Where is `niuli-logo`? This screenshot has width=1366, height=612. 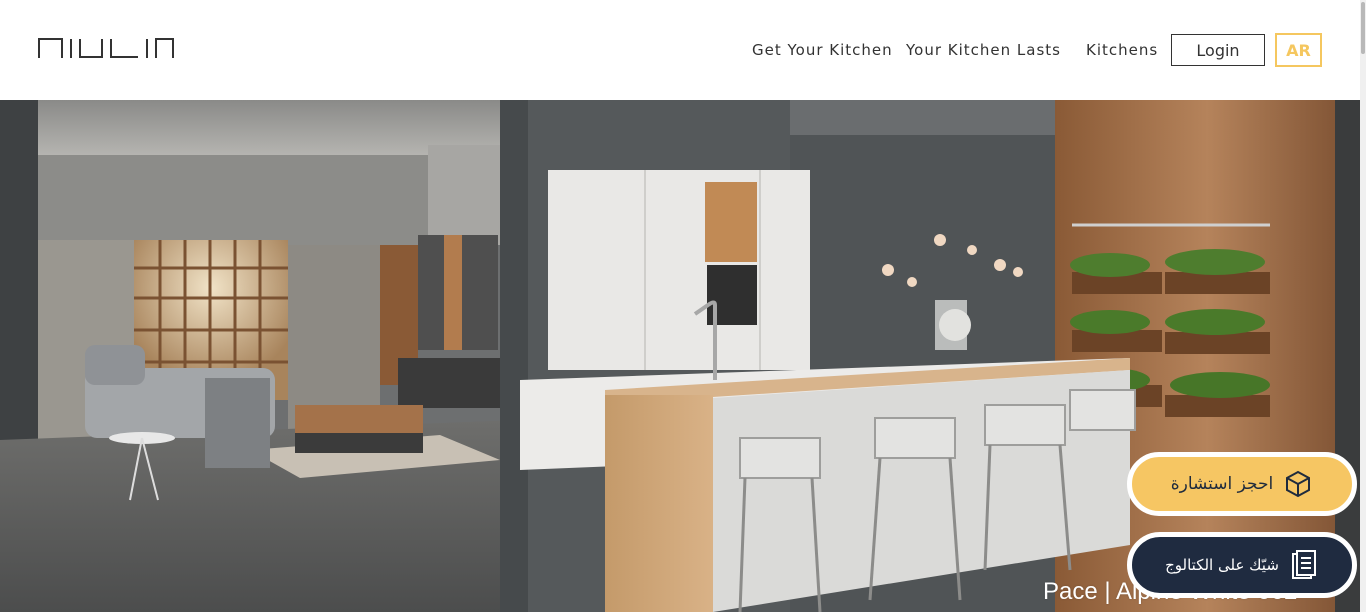 niuli-logo is located at coordinates (106, 47).